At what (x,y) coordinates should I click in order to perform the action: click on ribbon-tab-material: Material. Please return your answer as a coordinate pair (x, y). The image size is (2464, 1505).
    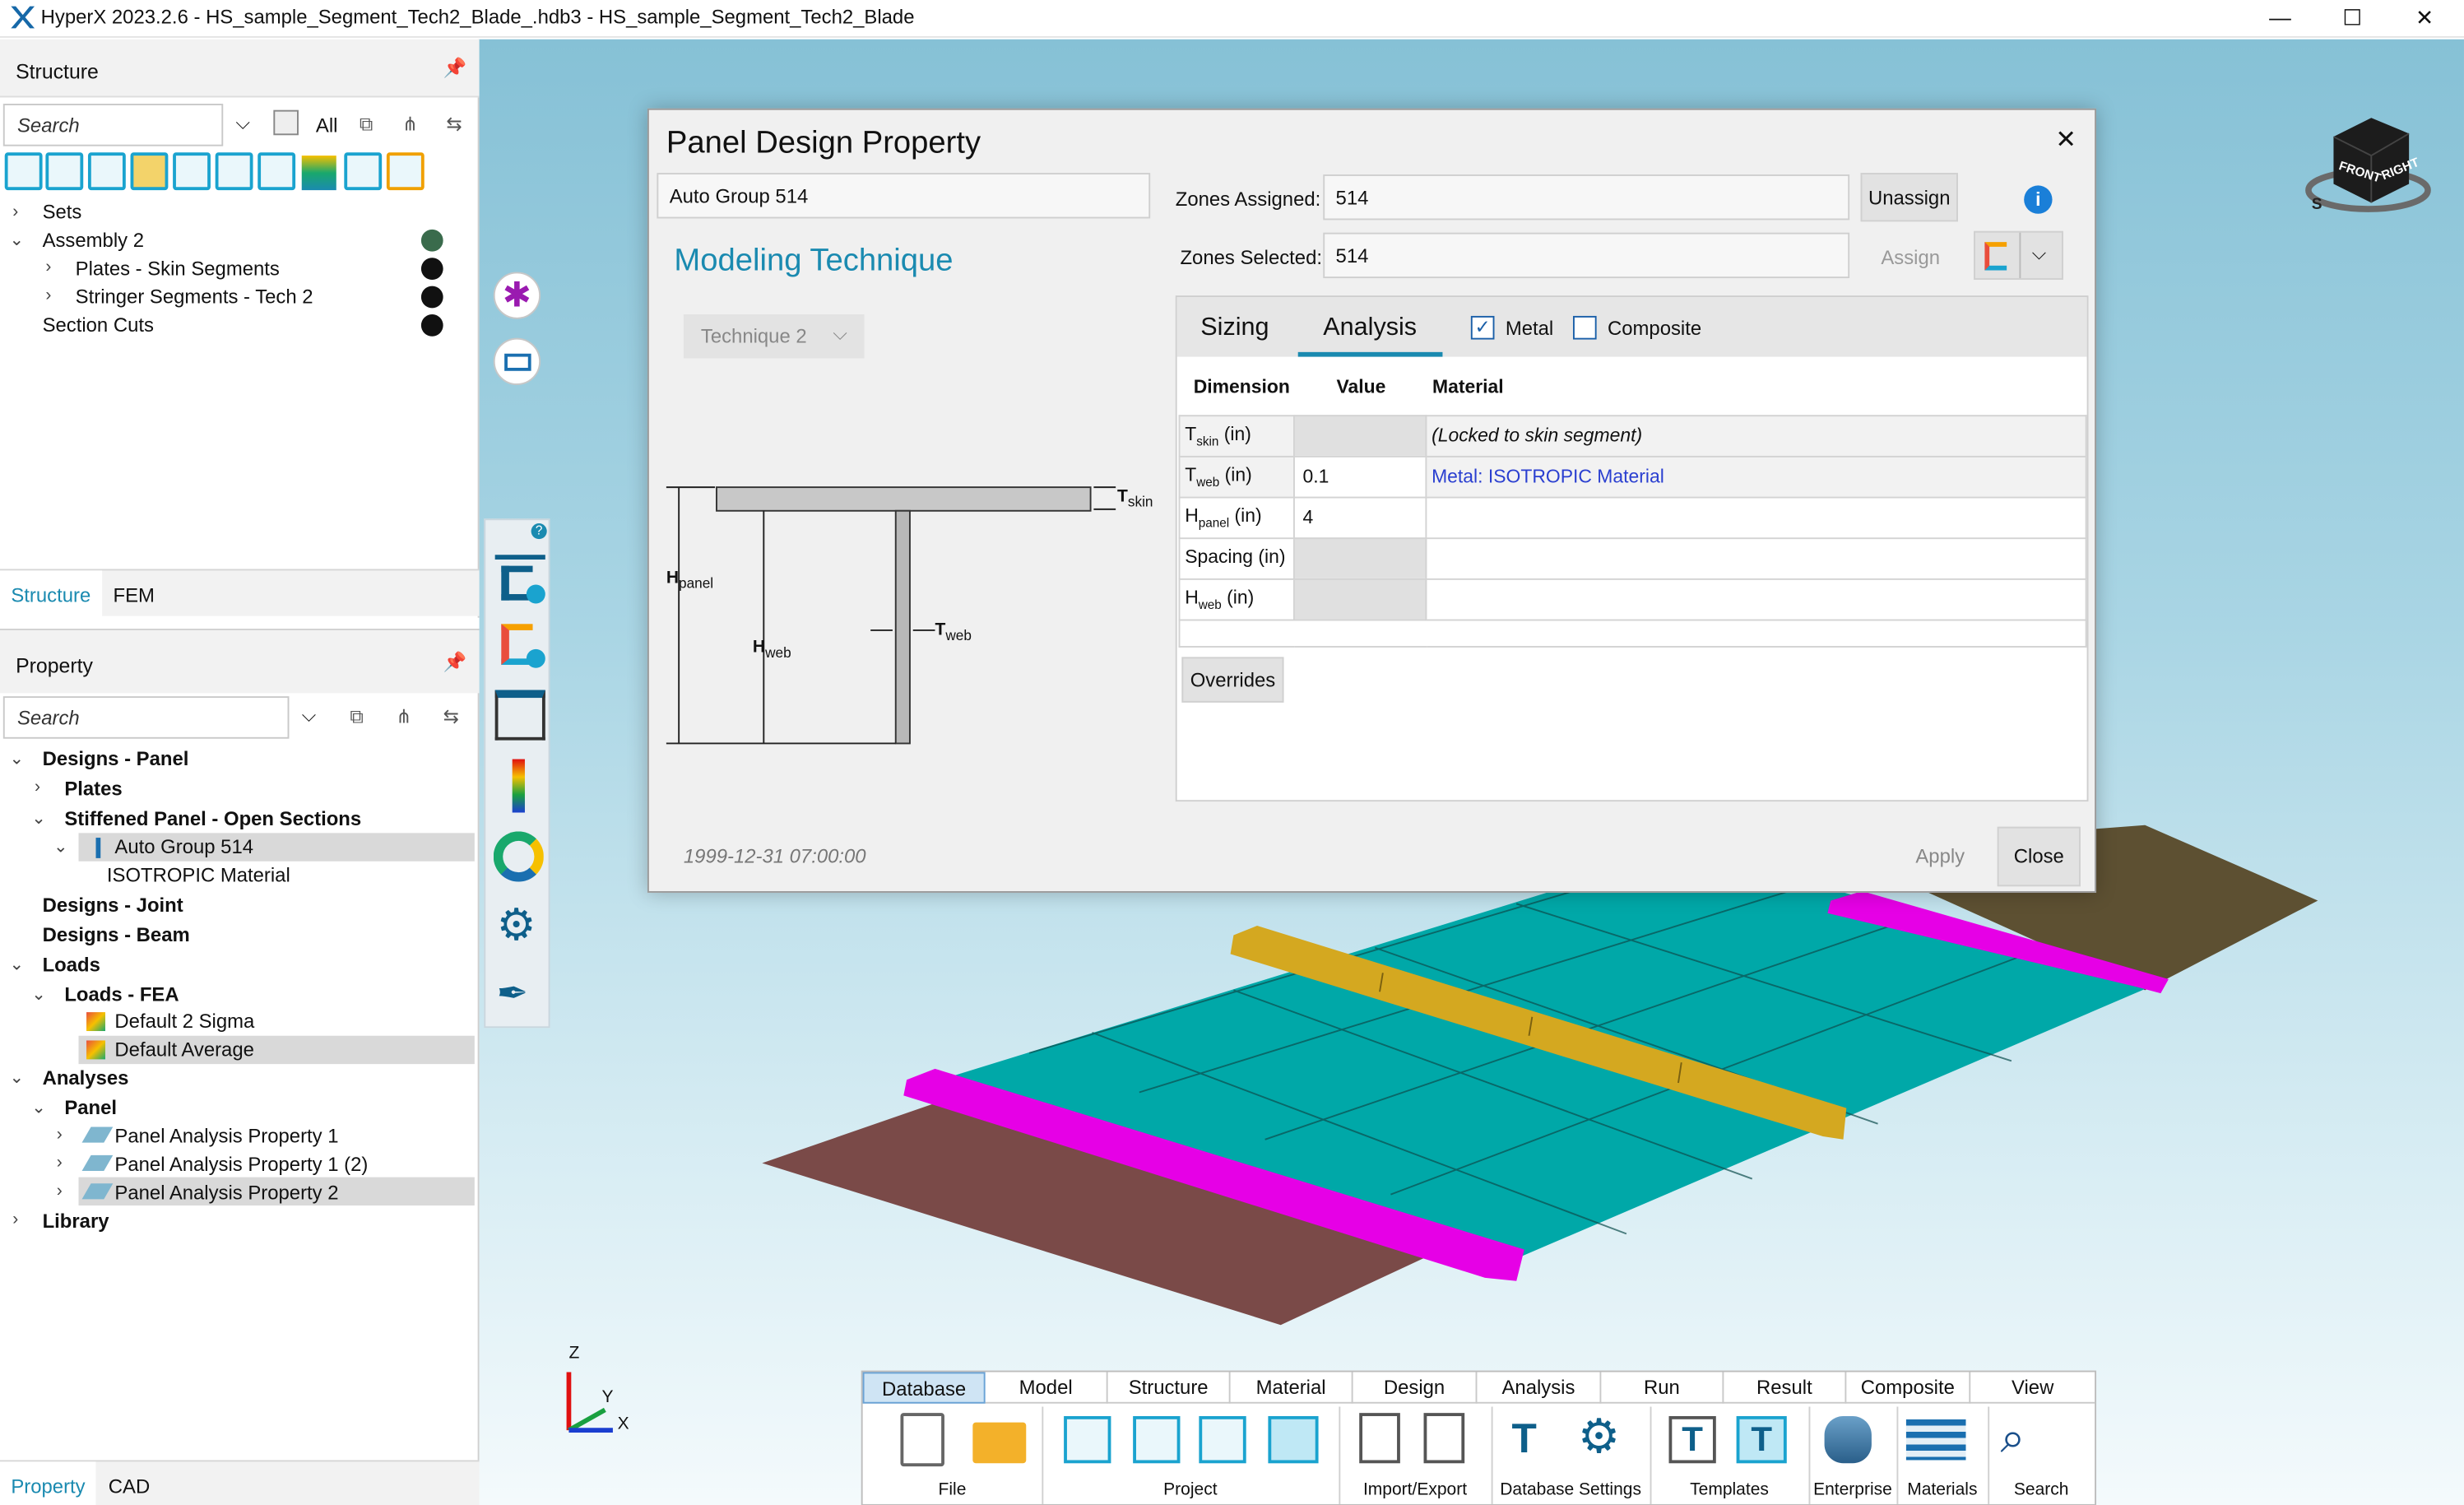
    Looking at the image, I should click on (1292, 1388).